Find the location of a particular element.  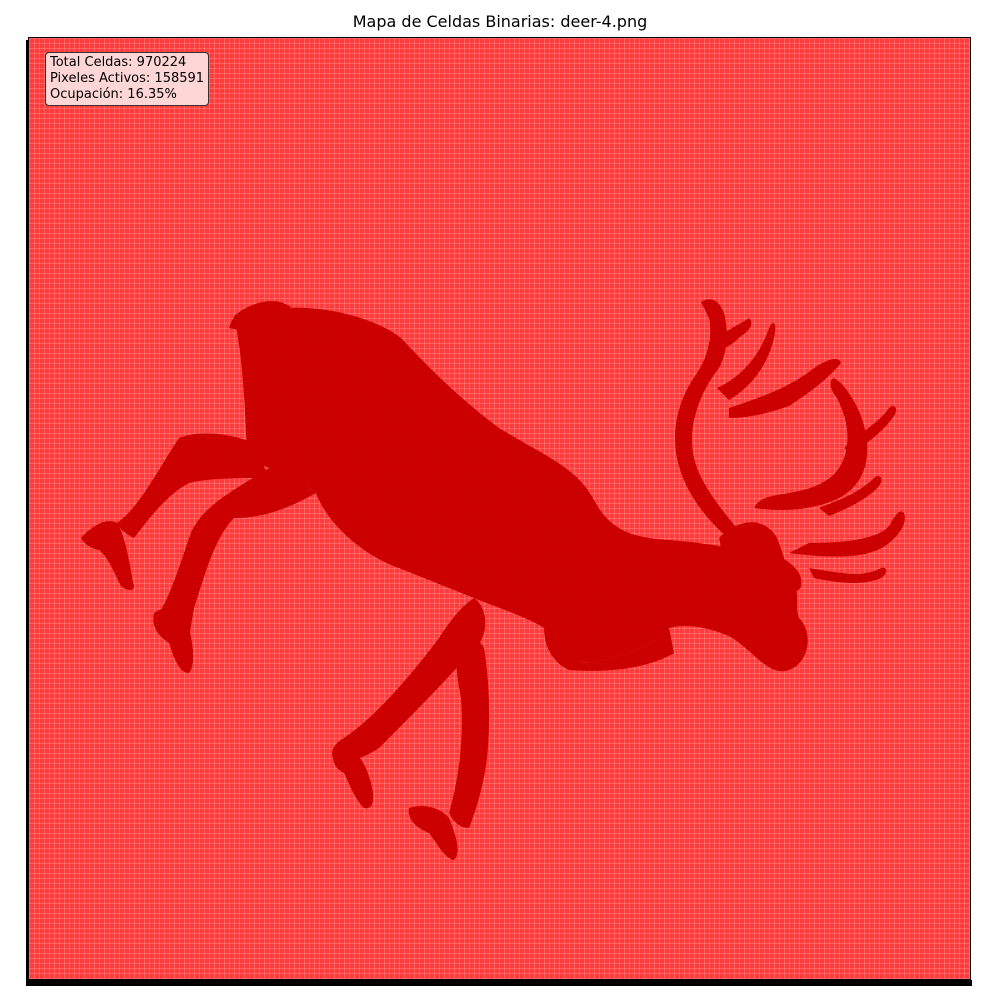

chart-title: Mapa de Celdas Binarias: deer-4.png is located at coordinates (500, 21).